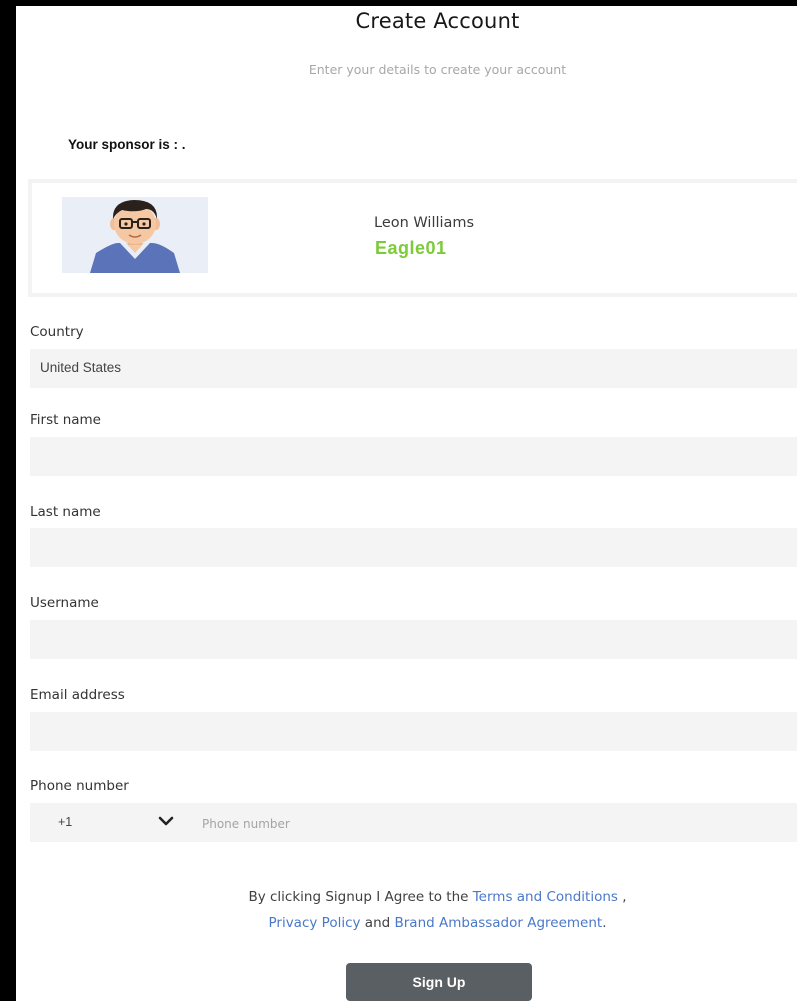 This screenshot has width=797, height=1001. Describe the element at coordinates (482, 823) in the screenshot. I see `phone-number-input` at that location.